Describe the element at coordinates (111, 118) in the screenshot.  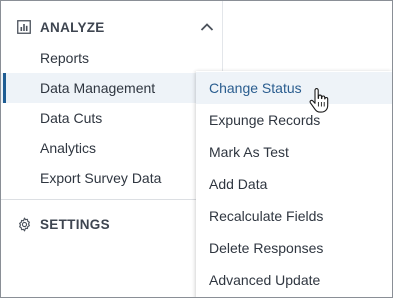
I see `sidebar-item-data-cuts: Data Cuts` at that location.